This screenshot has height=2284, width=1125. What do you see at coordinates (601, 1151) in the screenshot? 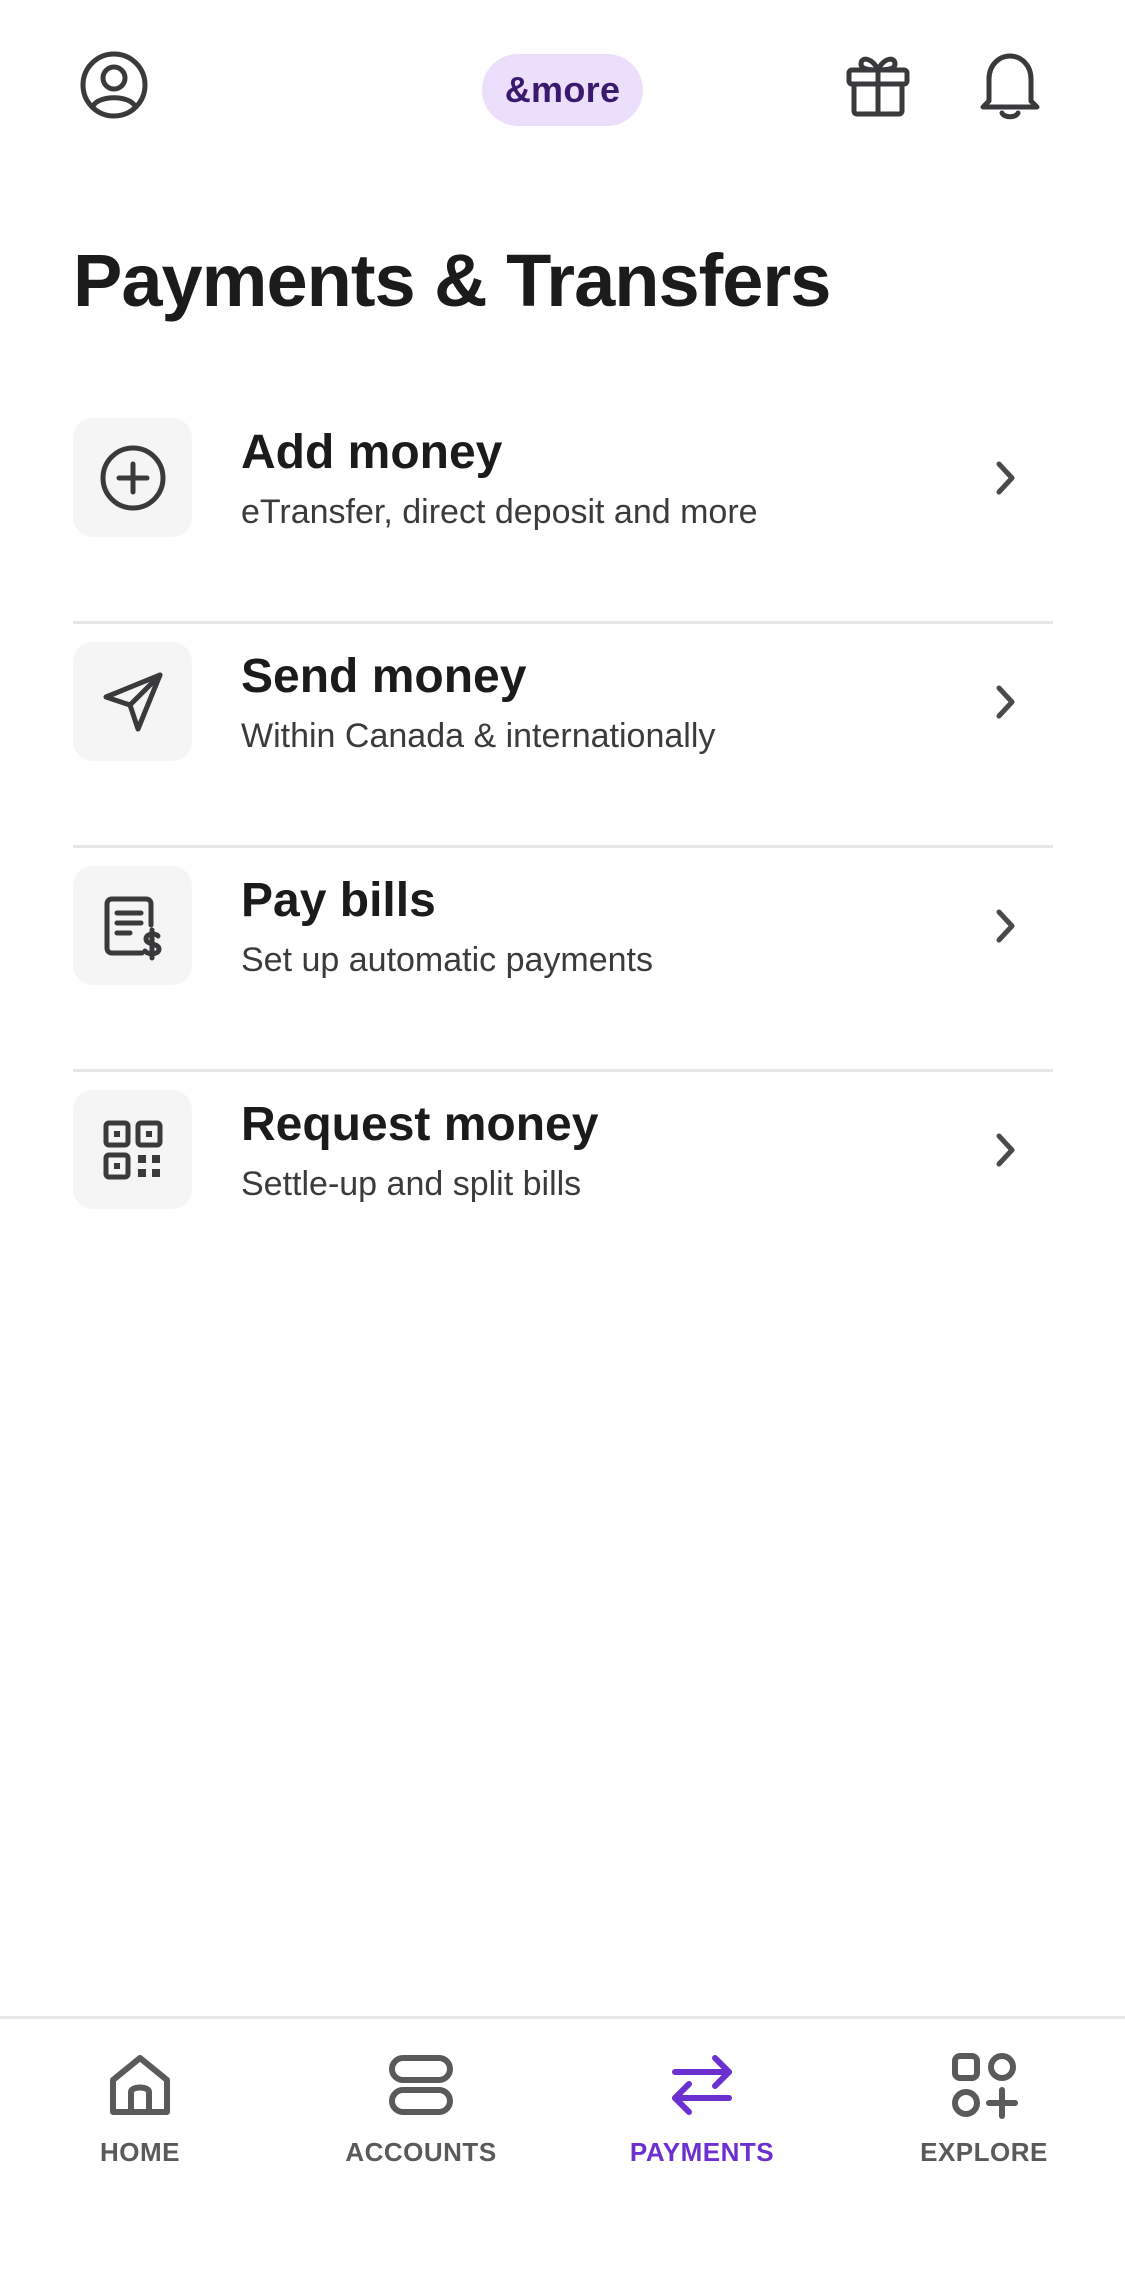
I see `request-money-text: Request money Settle-up and split bills` at bounding box center [601, 1151].